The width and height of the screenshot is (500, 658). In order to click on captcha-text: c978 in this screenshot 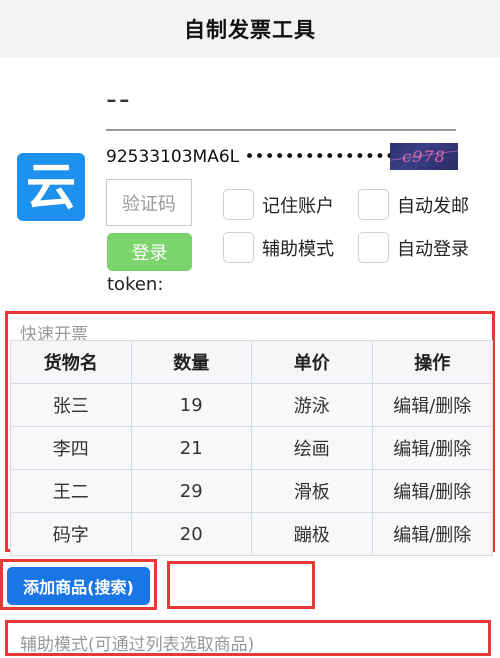, I will do `click(424, 156)`.